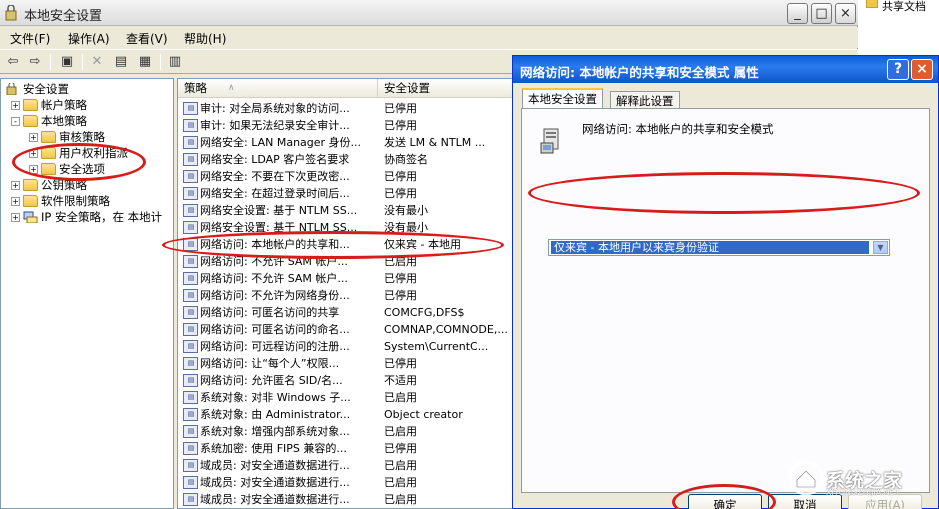  Describe the element at coordinates (49, 121) in the screenshot. I see `tree-item-local-policy: - 本地策略` at that location.